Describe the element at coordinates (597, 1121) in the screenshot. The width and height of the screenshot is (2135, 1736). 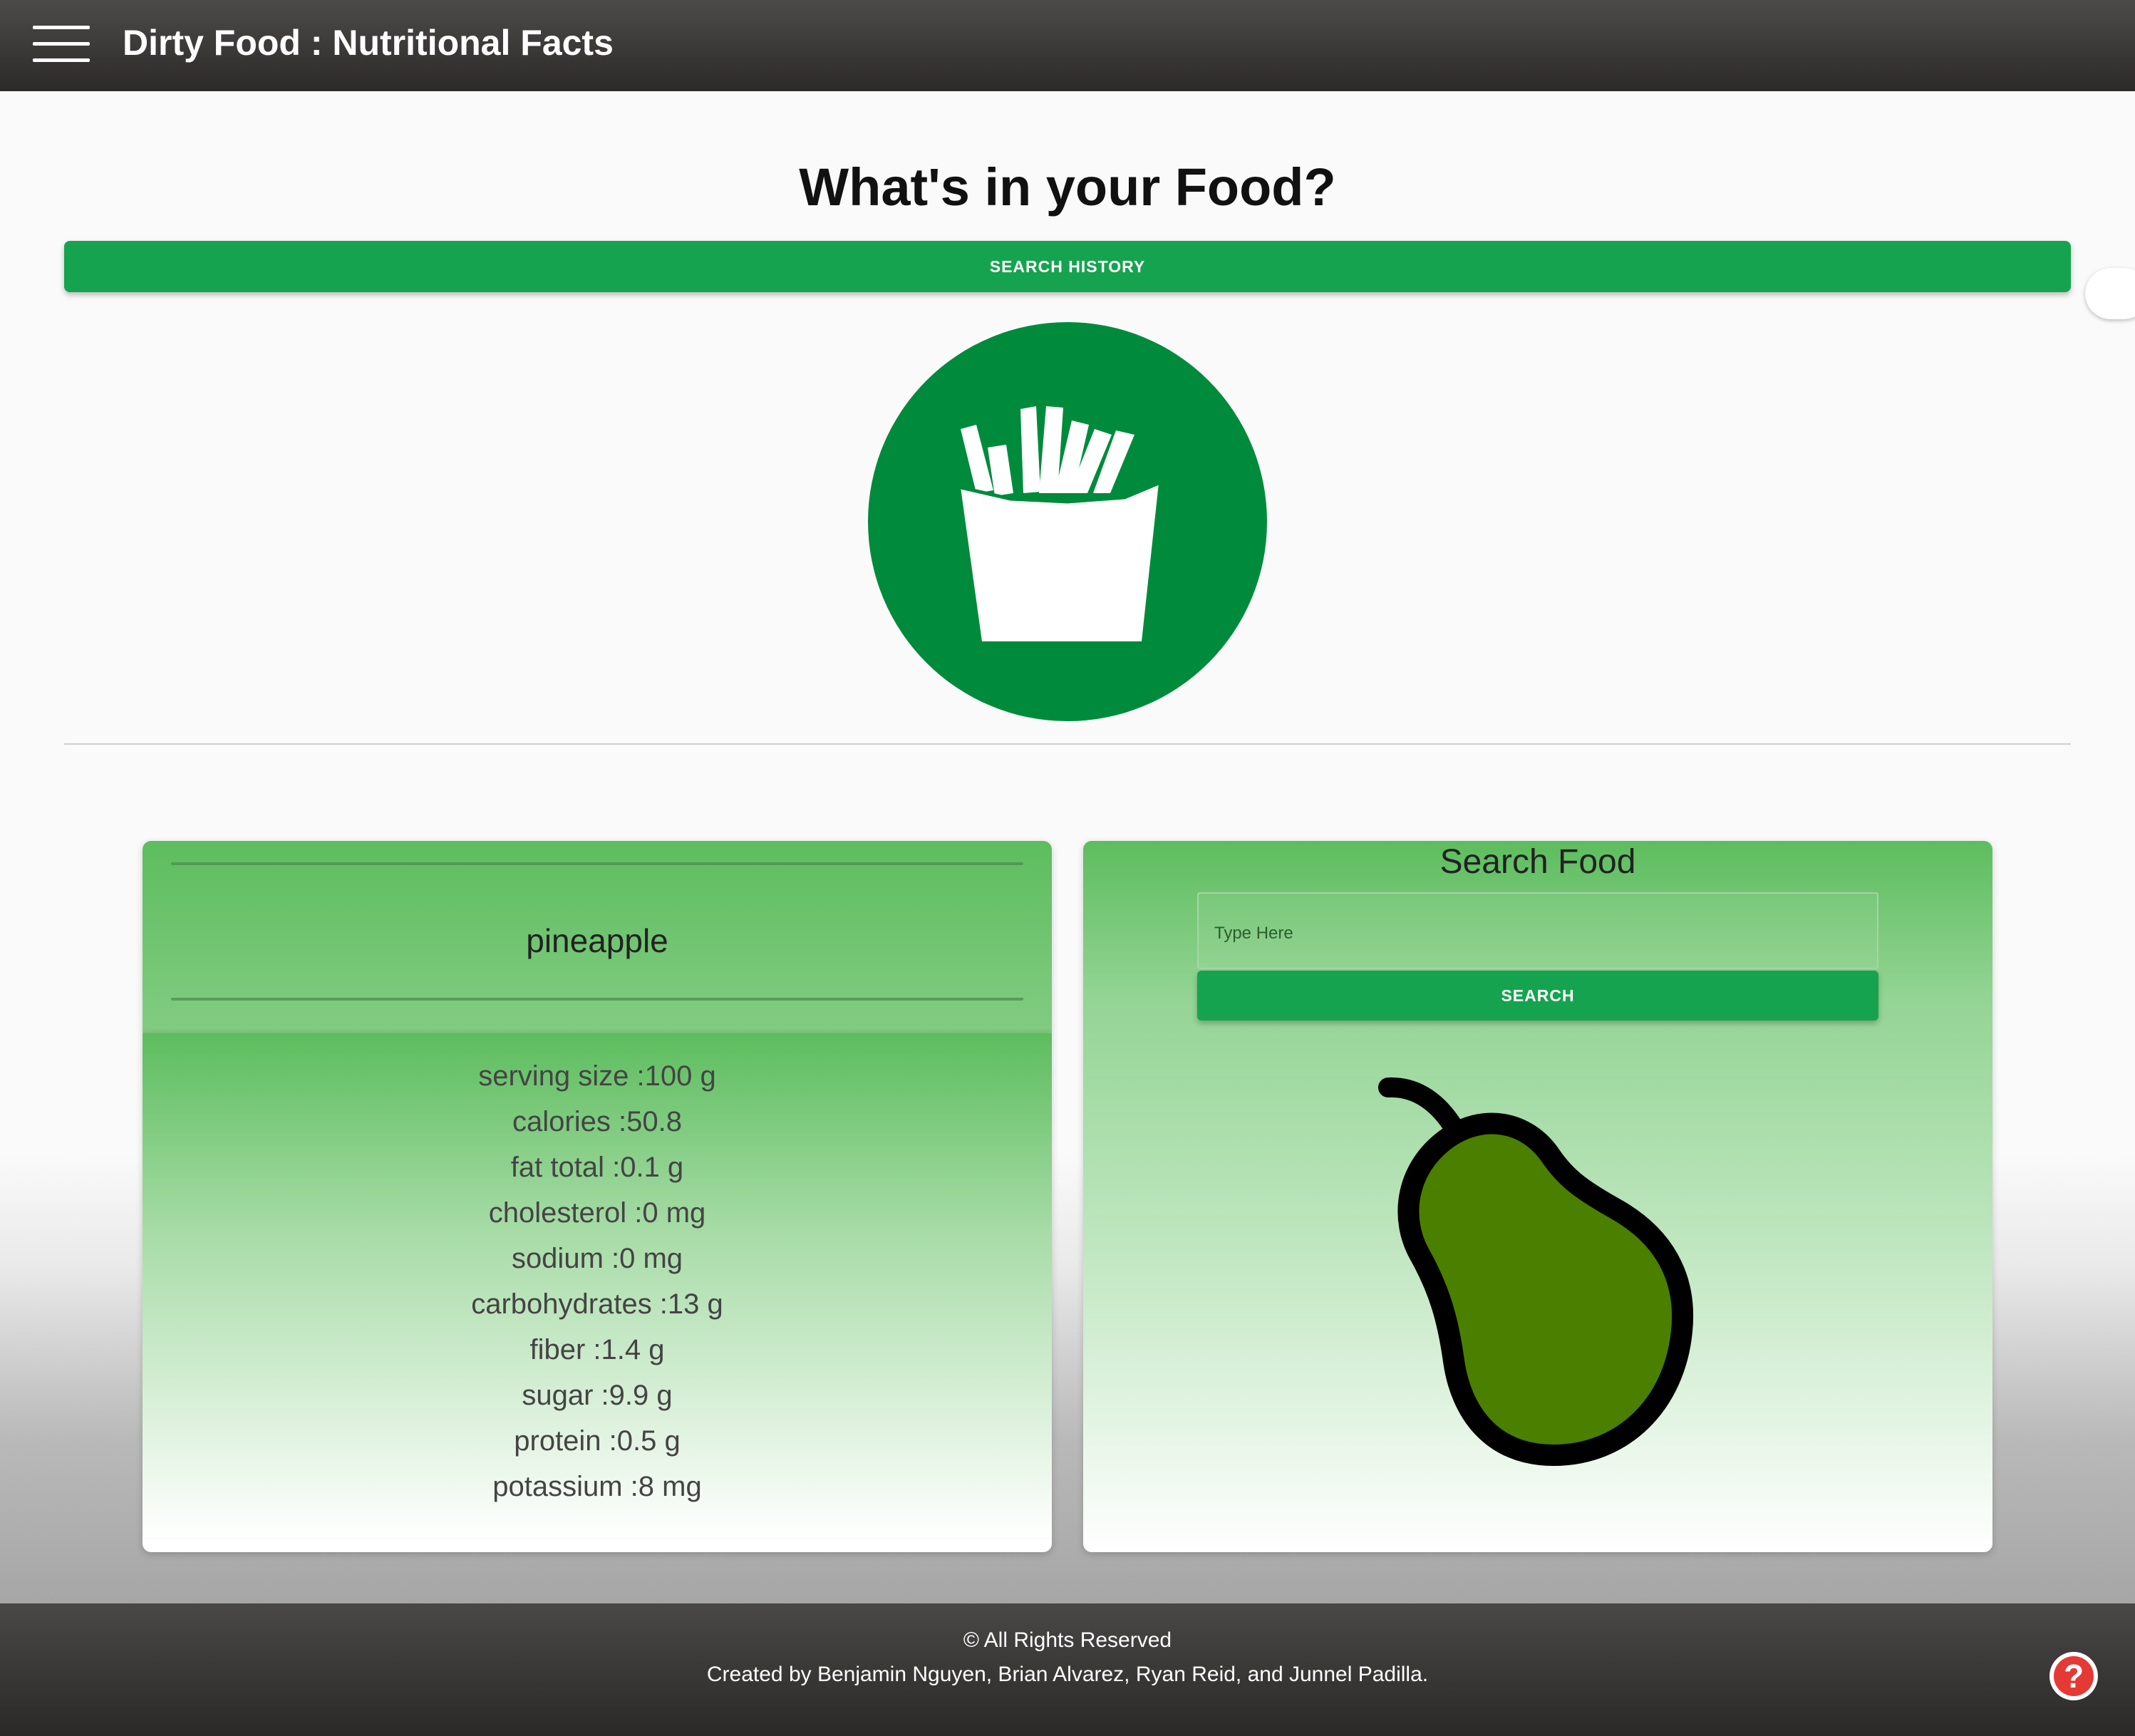
I see `nutrition-item: calories :50.8` at that location.